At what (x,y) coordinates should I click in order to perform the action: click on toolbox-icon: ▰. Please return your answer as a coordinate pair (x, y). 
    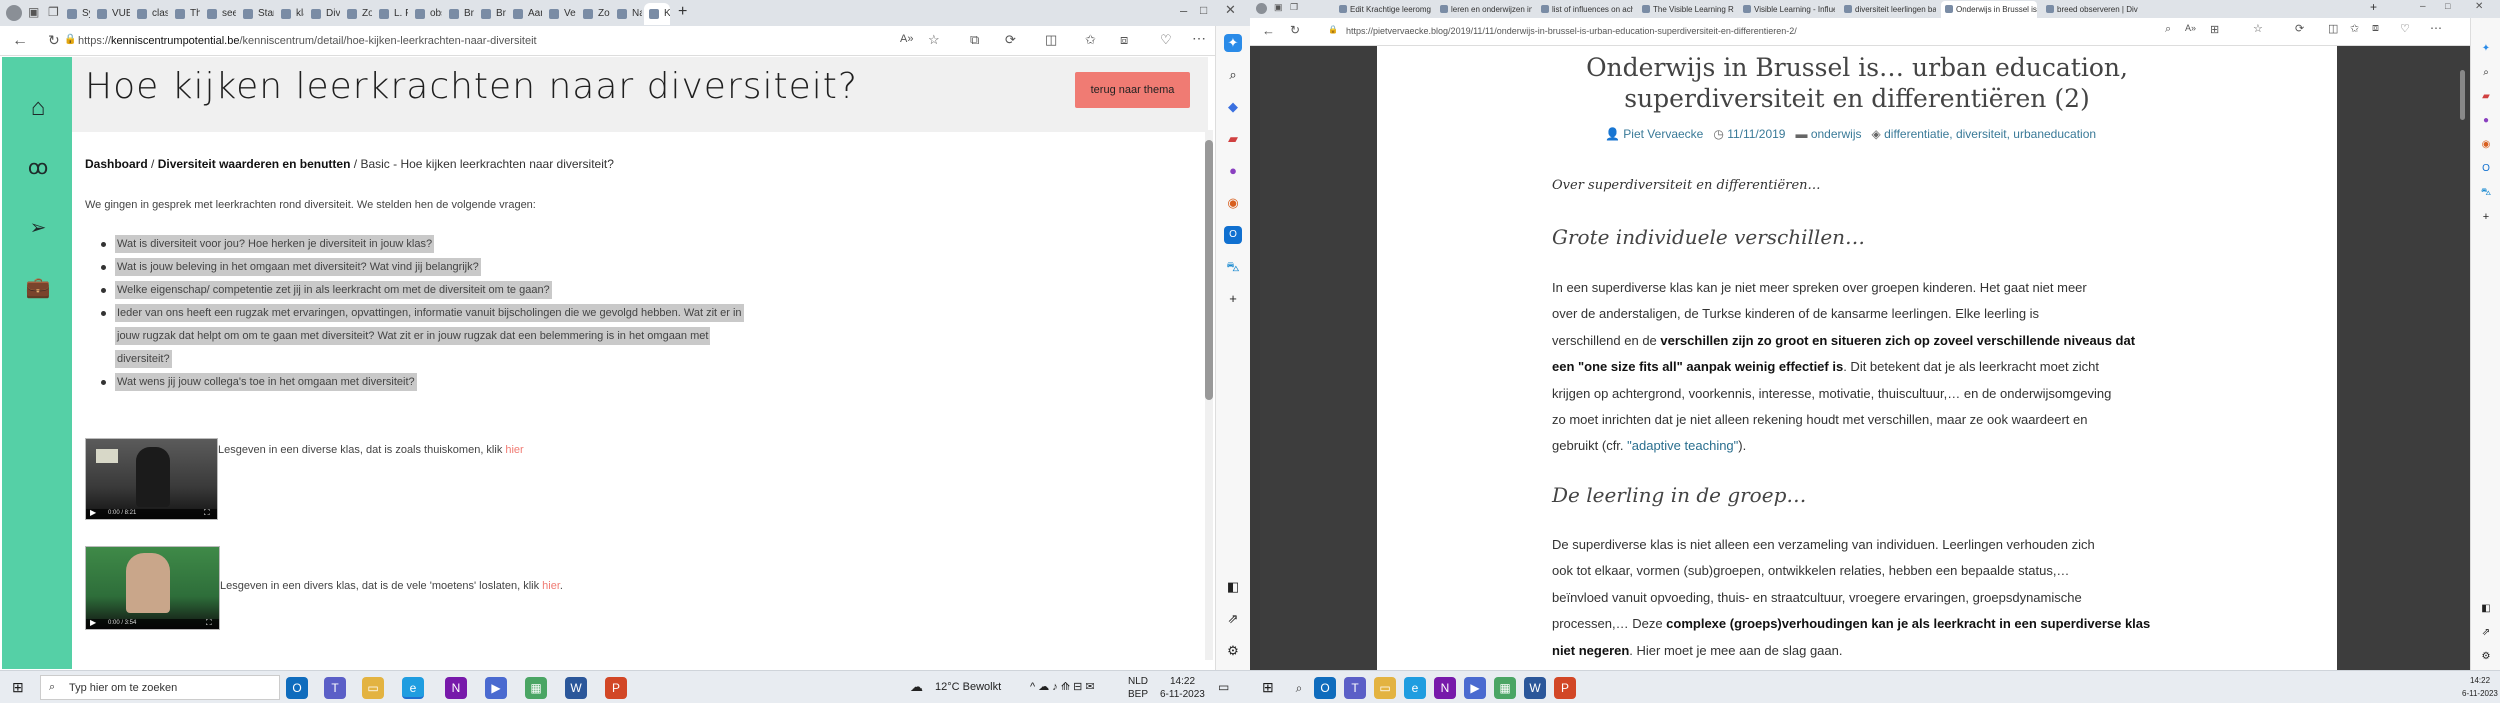
    Looking at the image, I should click on (2486, 97).